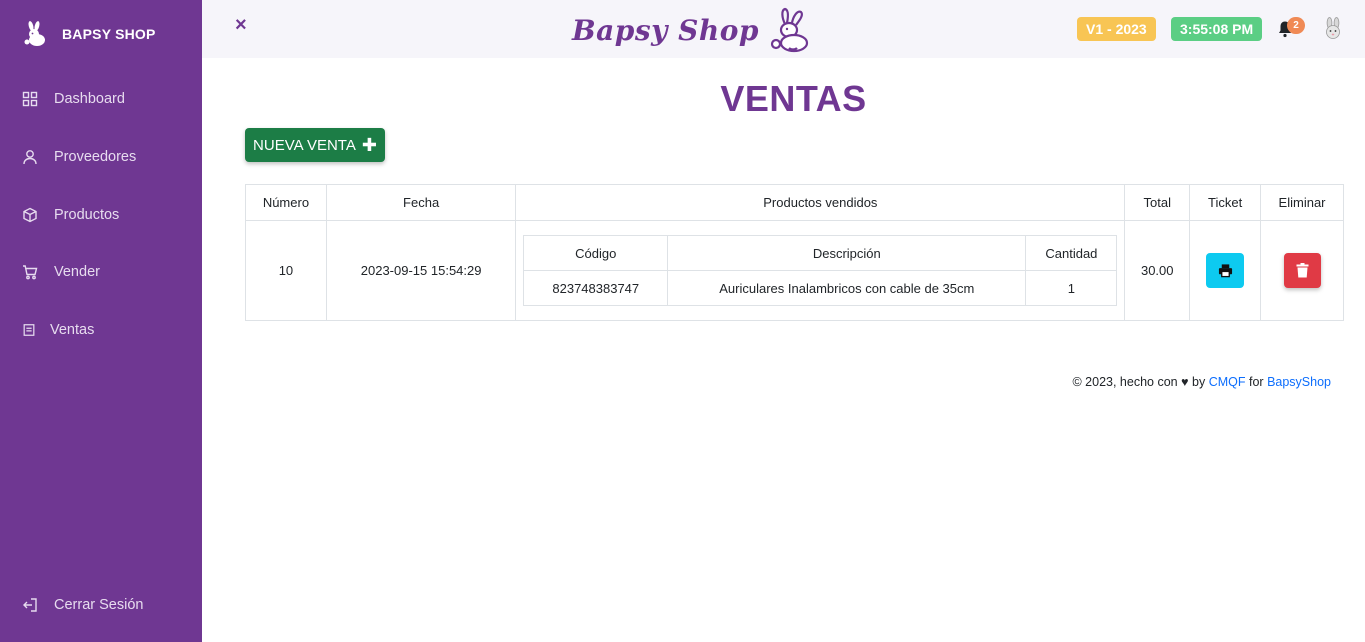  Describe the element at coordinates (596, 288) in the screenshot. I see `cell-codigo: 823748383747` at that location.